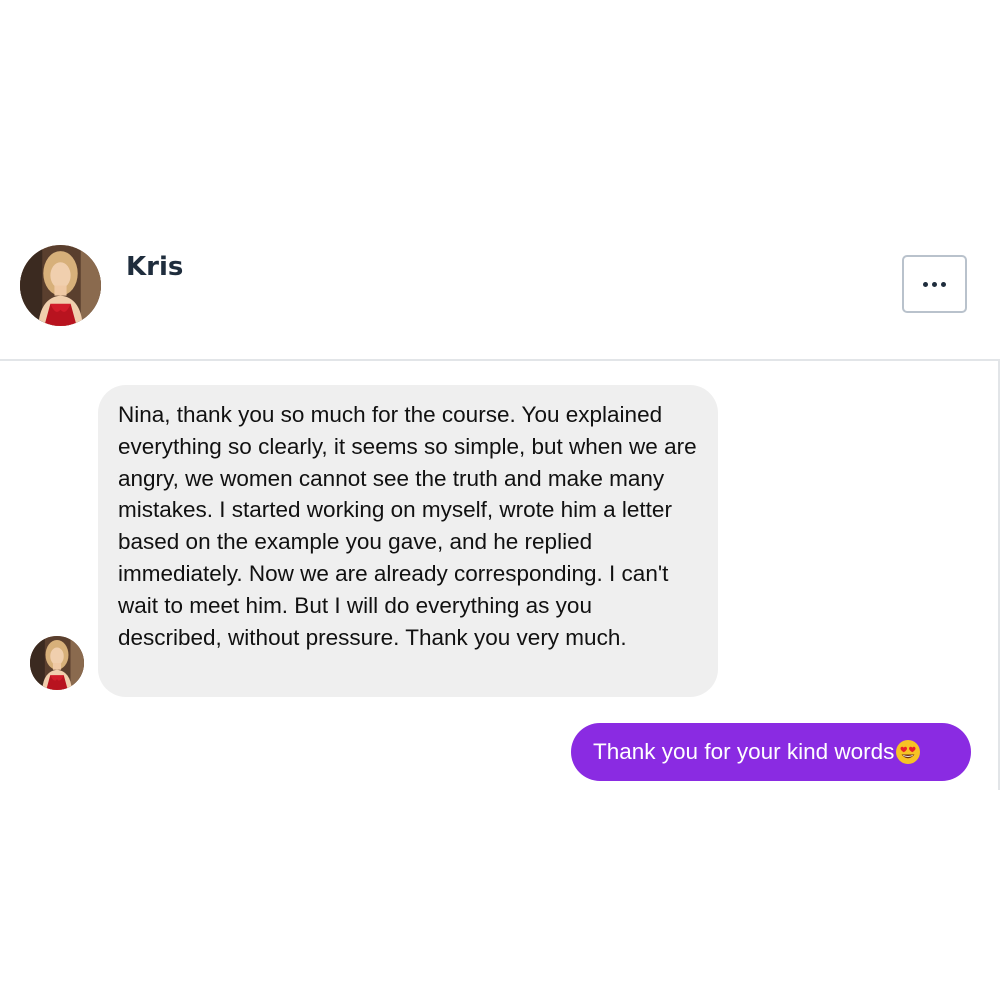 The width and height of the screenshot is (1000, 1000). What do you see at coordinates (155, 267) in the screenshot?
I see `contact-name: Kris` at bounding box center [155, 267].